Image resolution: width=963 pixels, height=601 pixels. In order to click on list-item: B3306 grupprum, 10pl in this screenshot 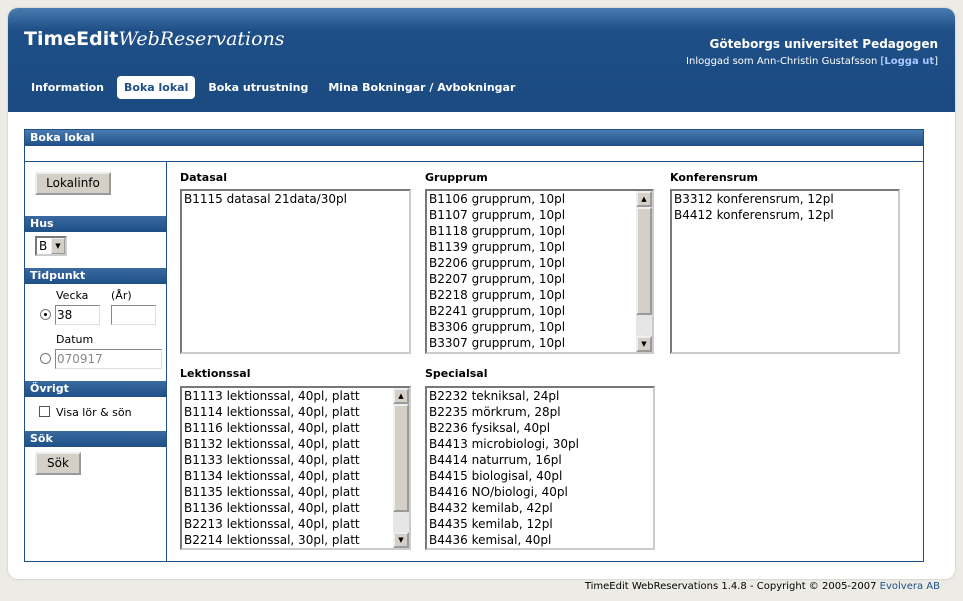, I will do `click(531, 327)`.